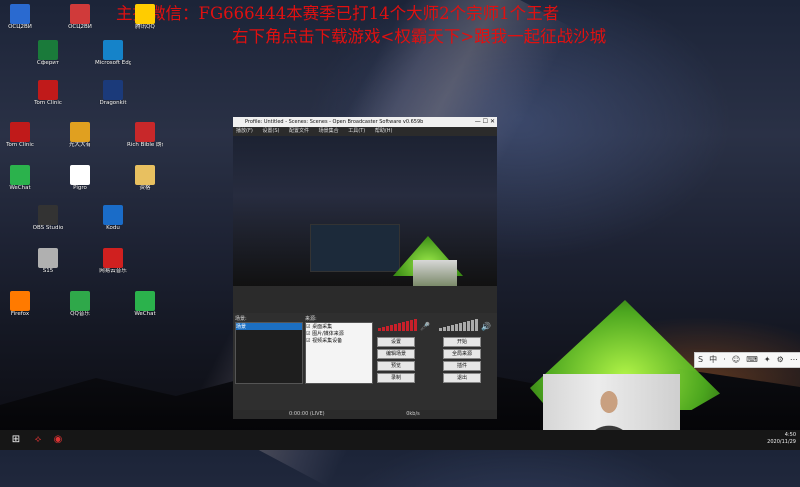  What do you see at coordinates (79, 145) in the screenshot?
I see `desktop-icon-label: 光大大有` at bounding box center [79, 145].